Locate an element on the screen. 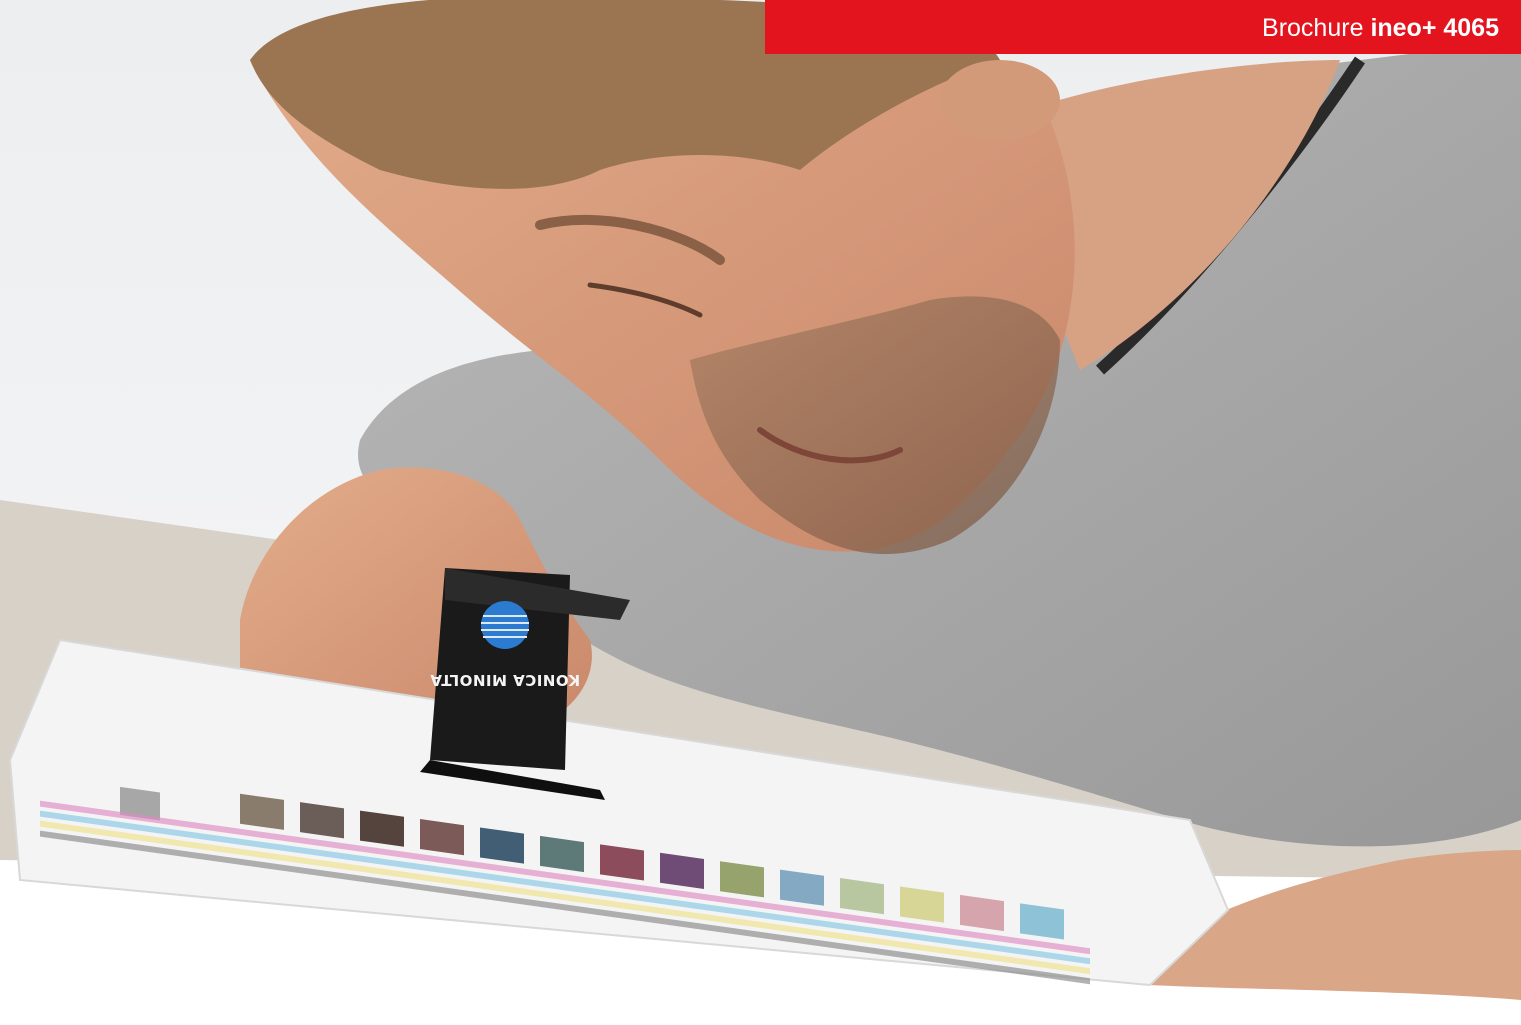  konica-minolta-logo-icon is located at coordinates (505, 625).